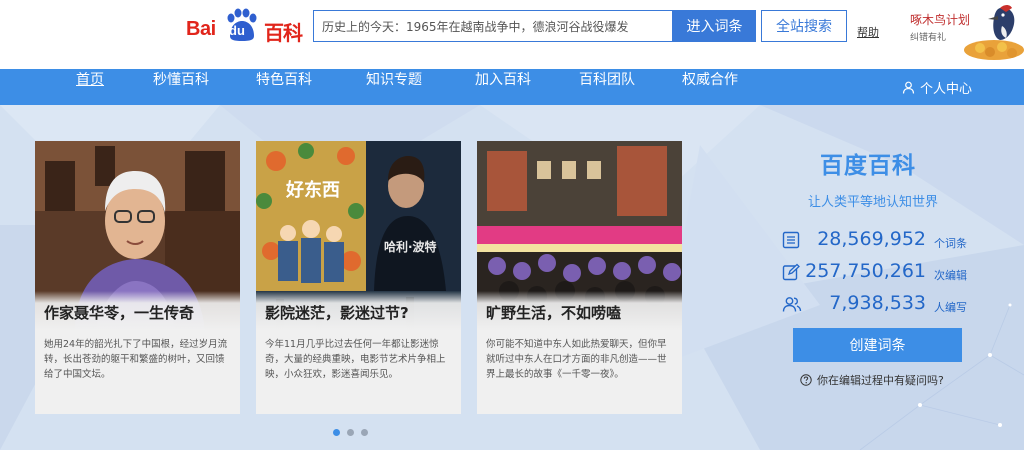 The image size is (1024, 450). Describe the element at coordinates (950, 243) in the screenshot. I see `stat-entries-unit: 个词条` at that location.